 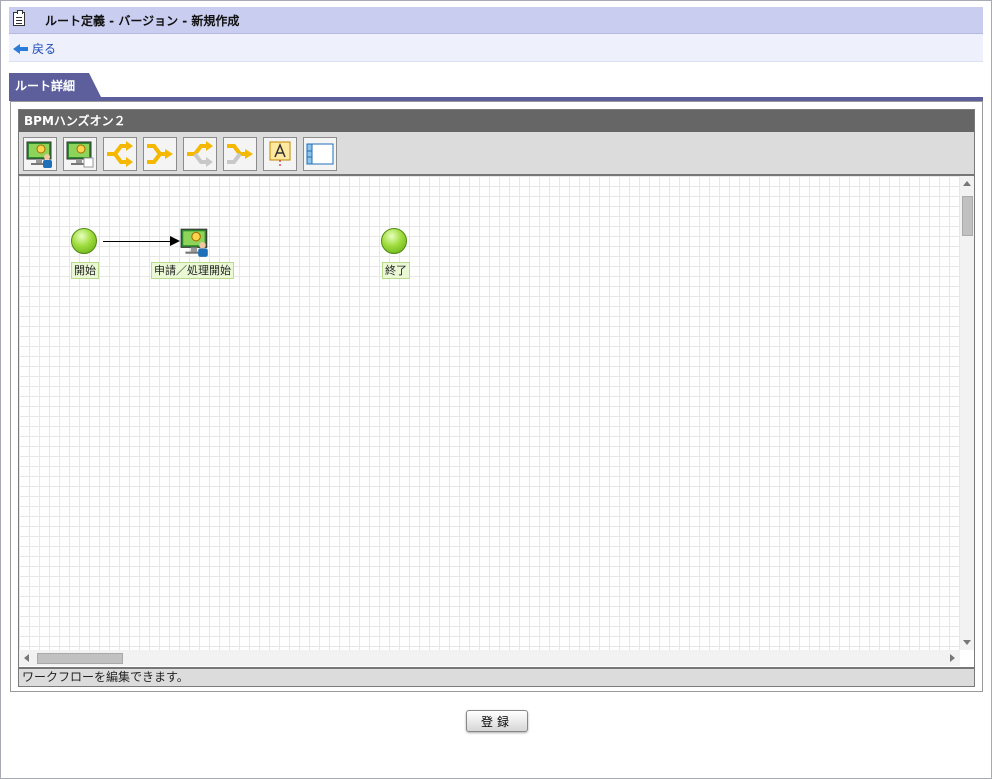 I want to click on task-node-label: 申請／処理開始, so click(x=192, y=270).